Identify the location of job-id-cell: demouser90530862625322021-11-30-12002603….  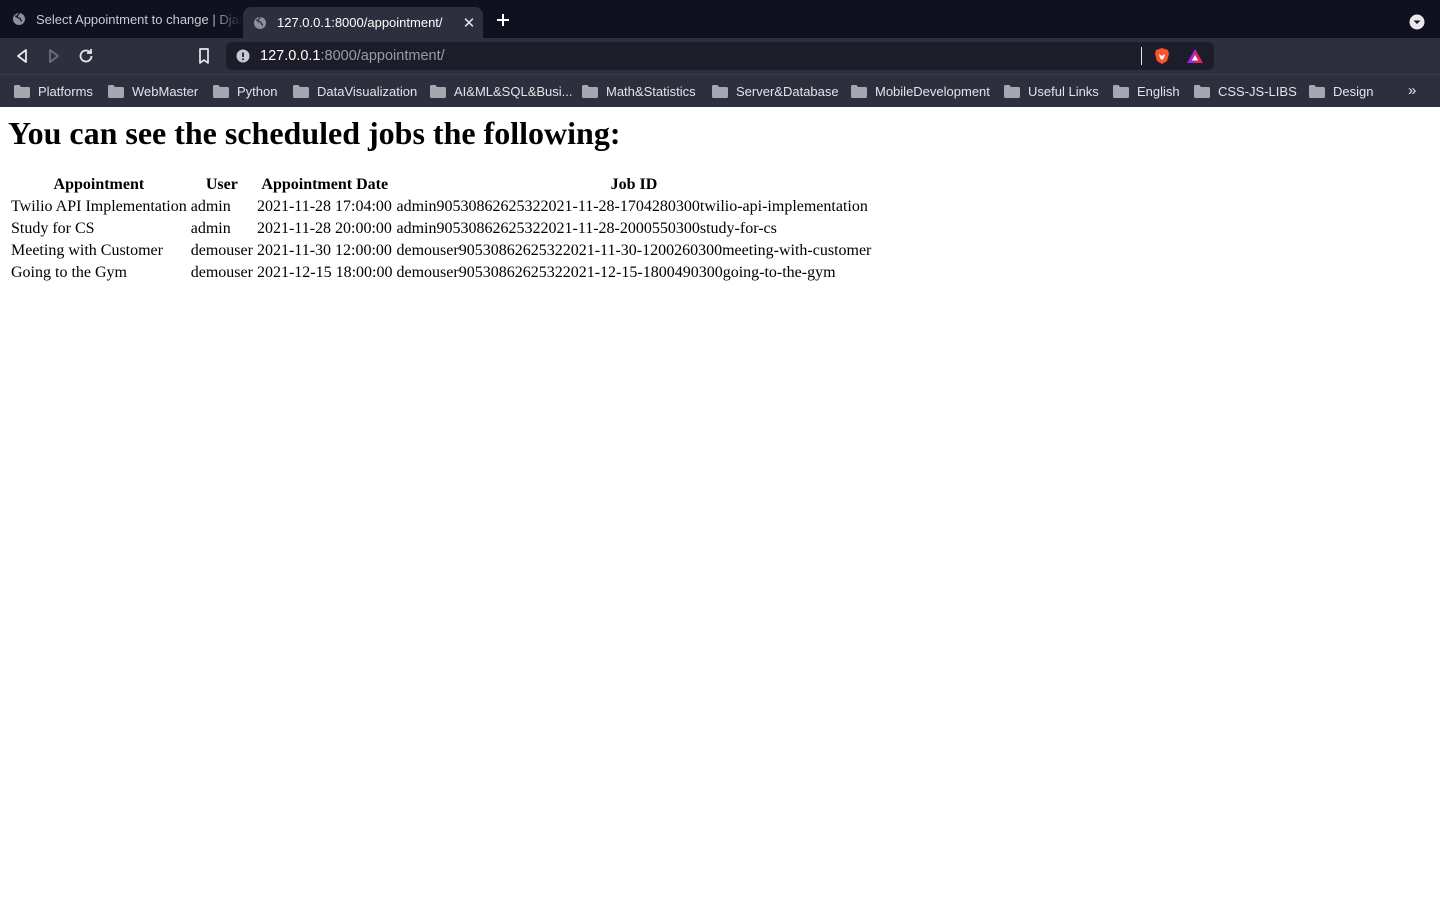
(634, 250).